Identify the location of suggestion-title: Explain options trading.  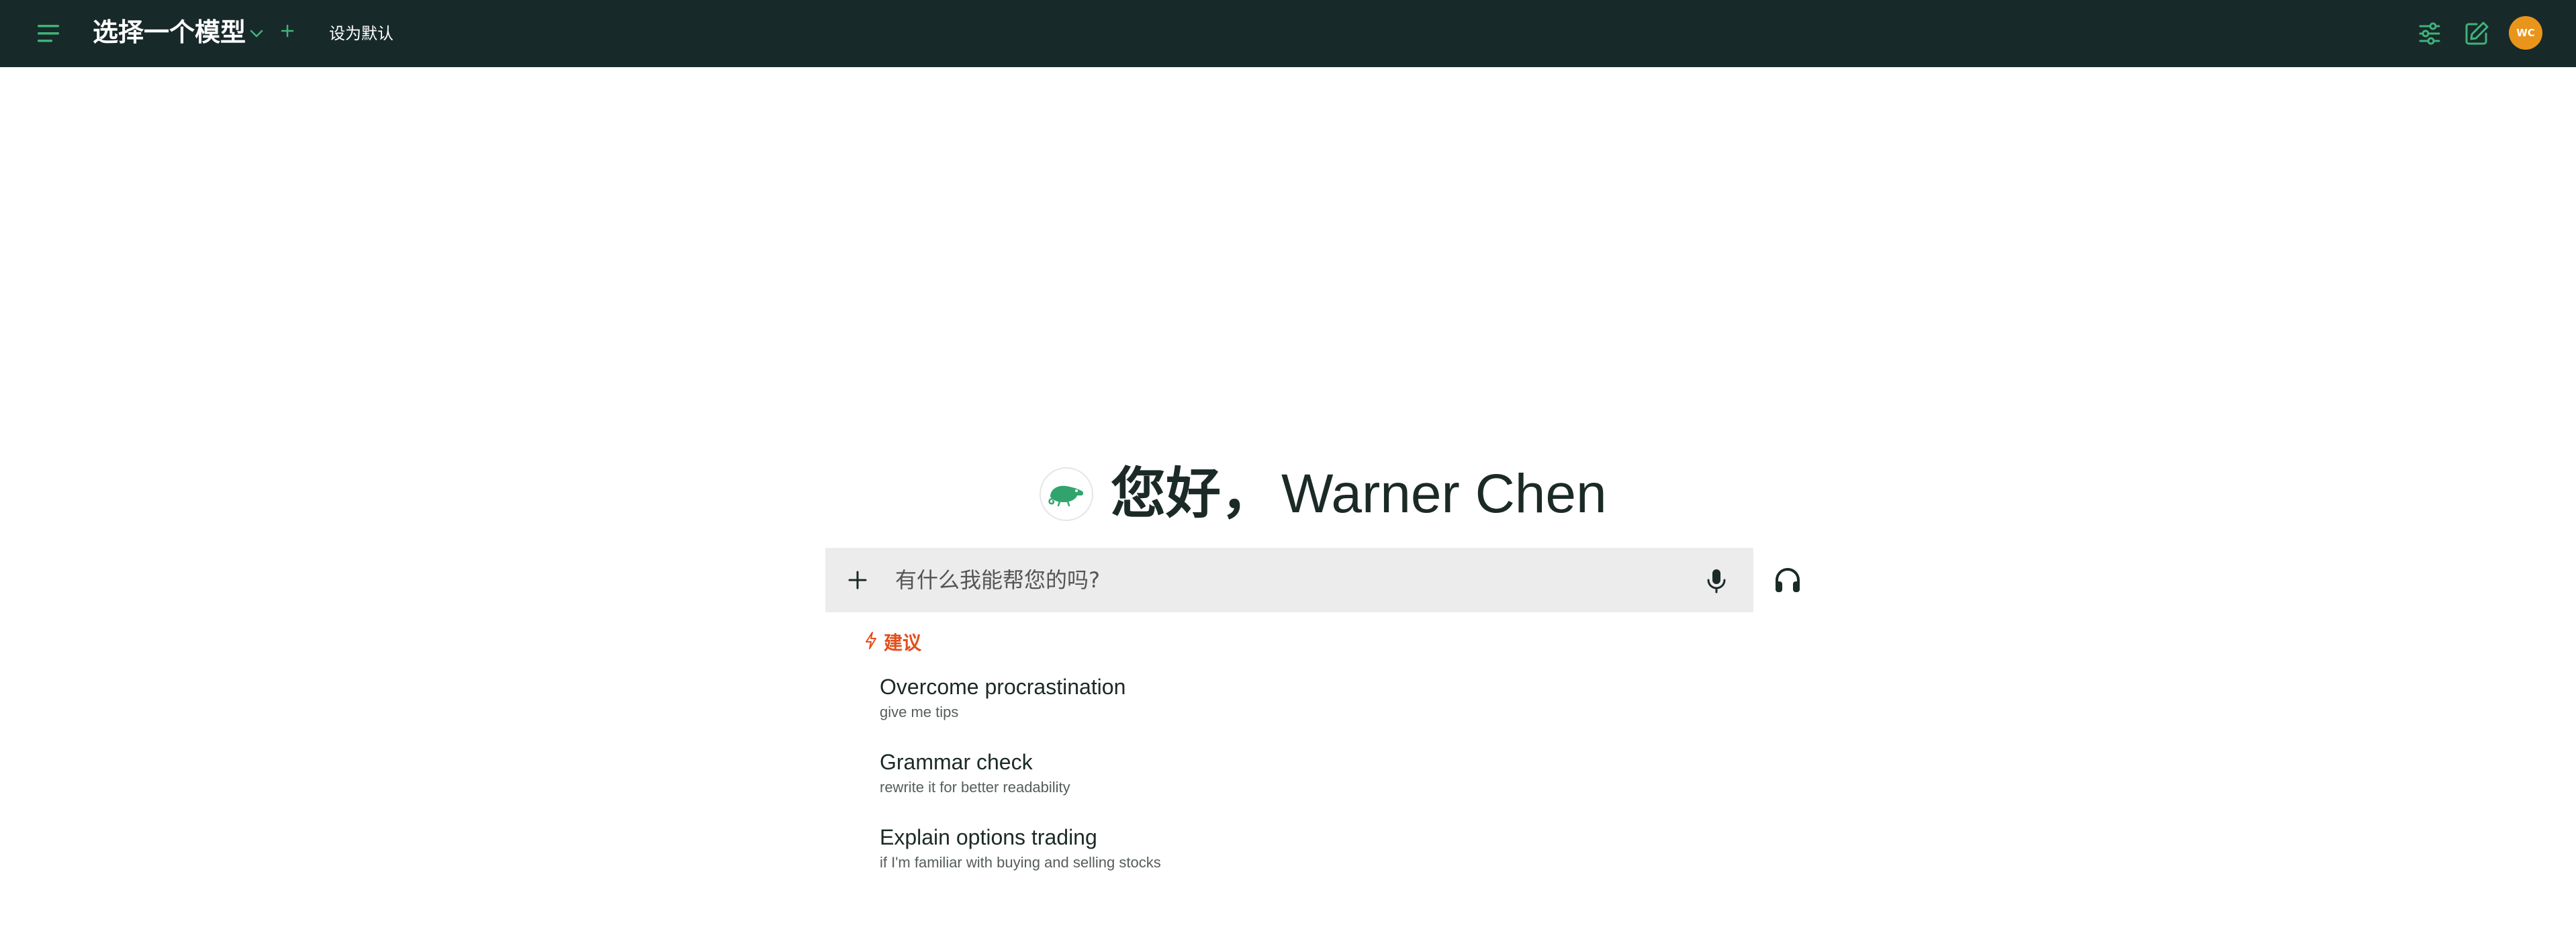
(988, 837).